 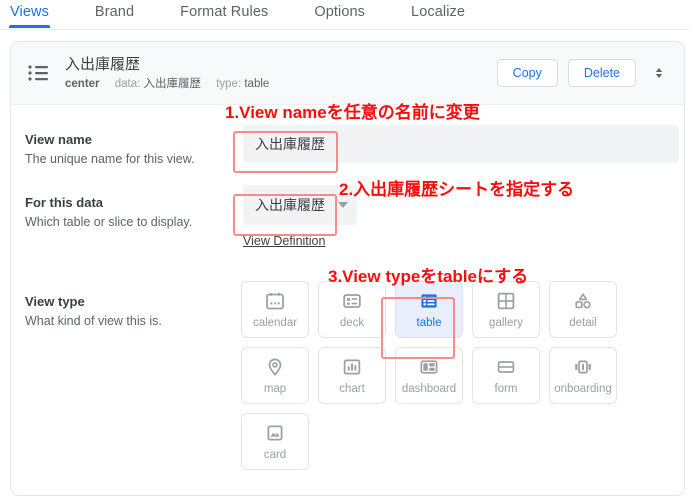 I want to click on tab-localize: Localize, so click(x=438, y=13).